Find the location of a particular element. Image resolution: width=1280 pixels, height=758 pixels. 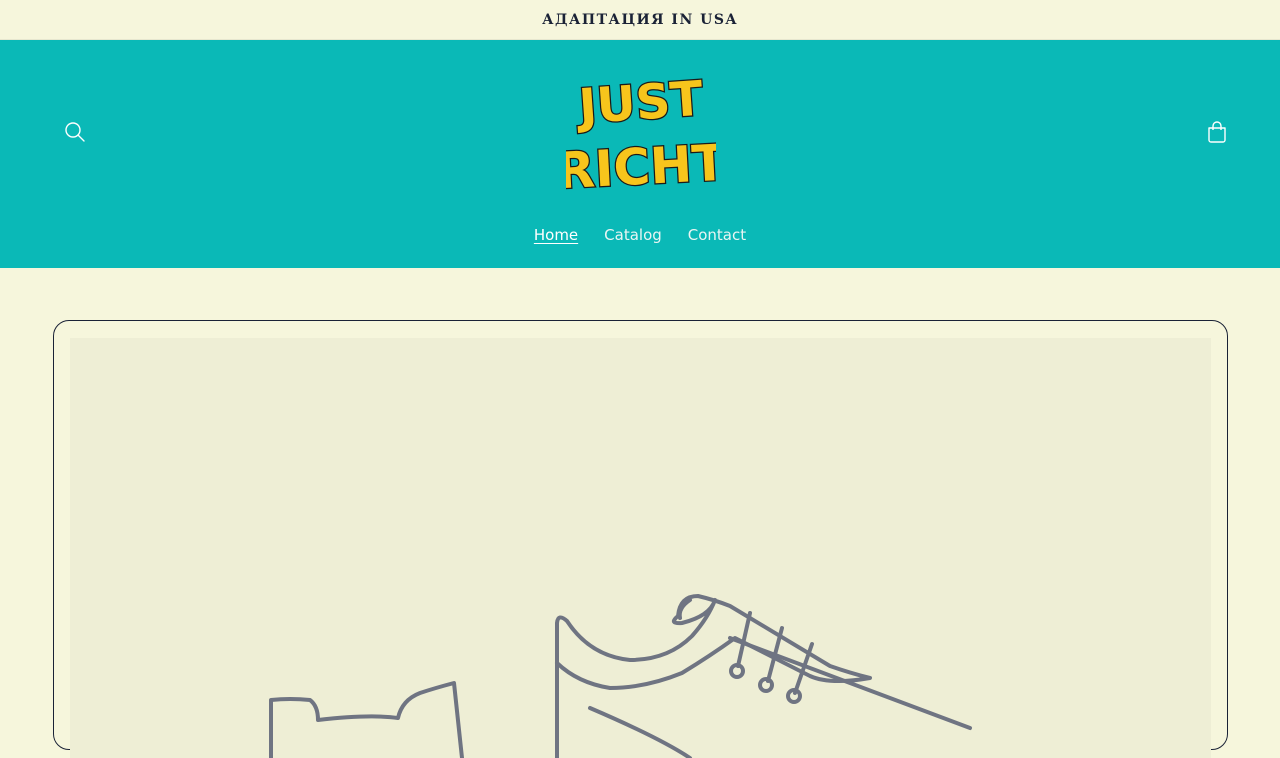

logo-word-just: JUST is located at coordinates (639, 103).